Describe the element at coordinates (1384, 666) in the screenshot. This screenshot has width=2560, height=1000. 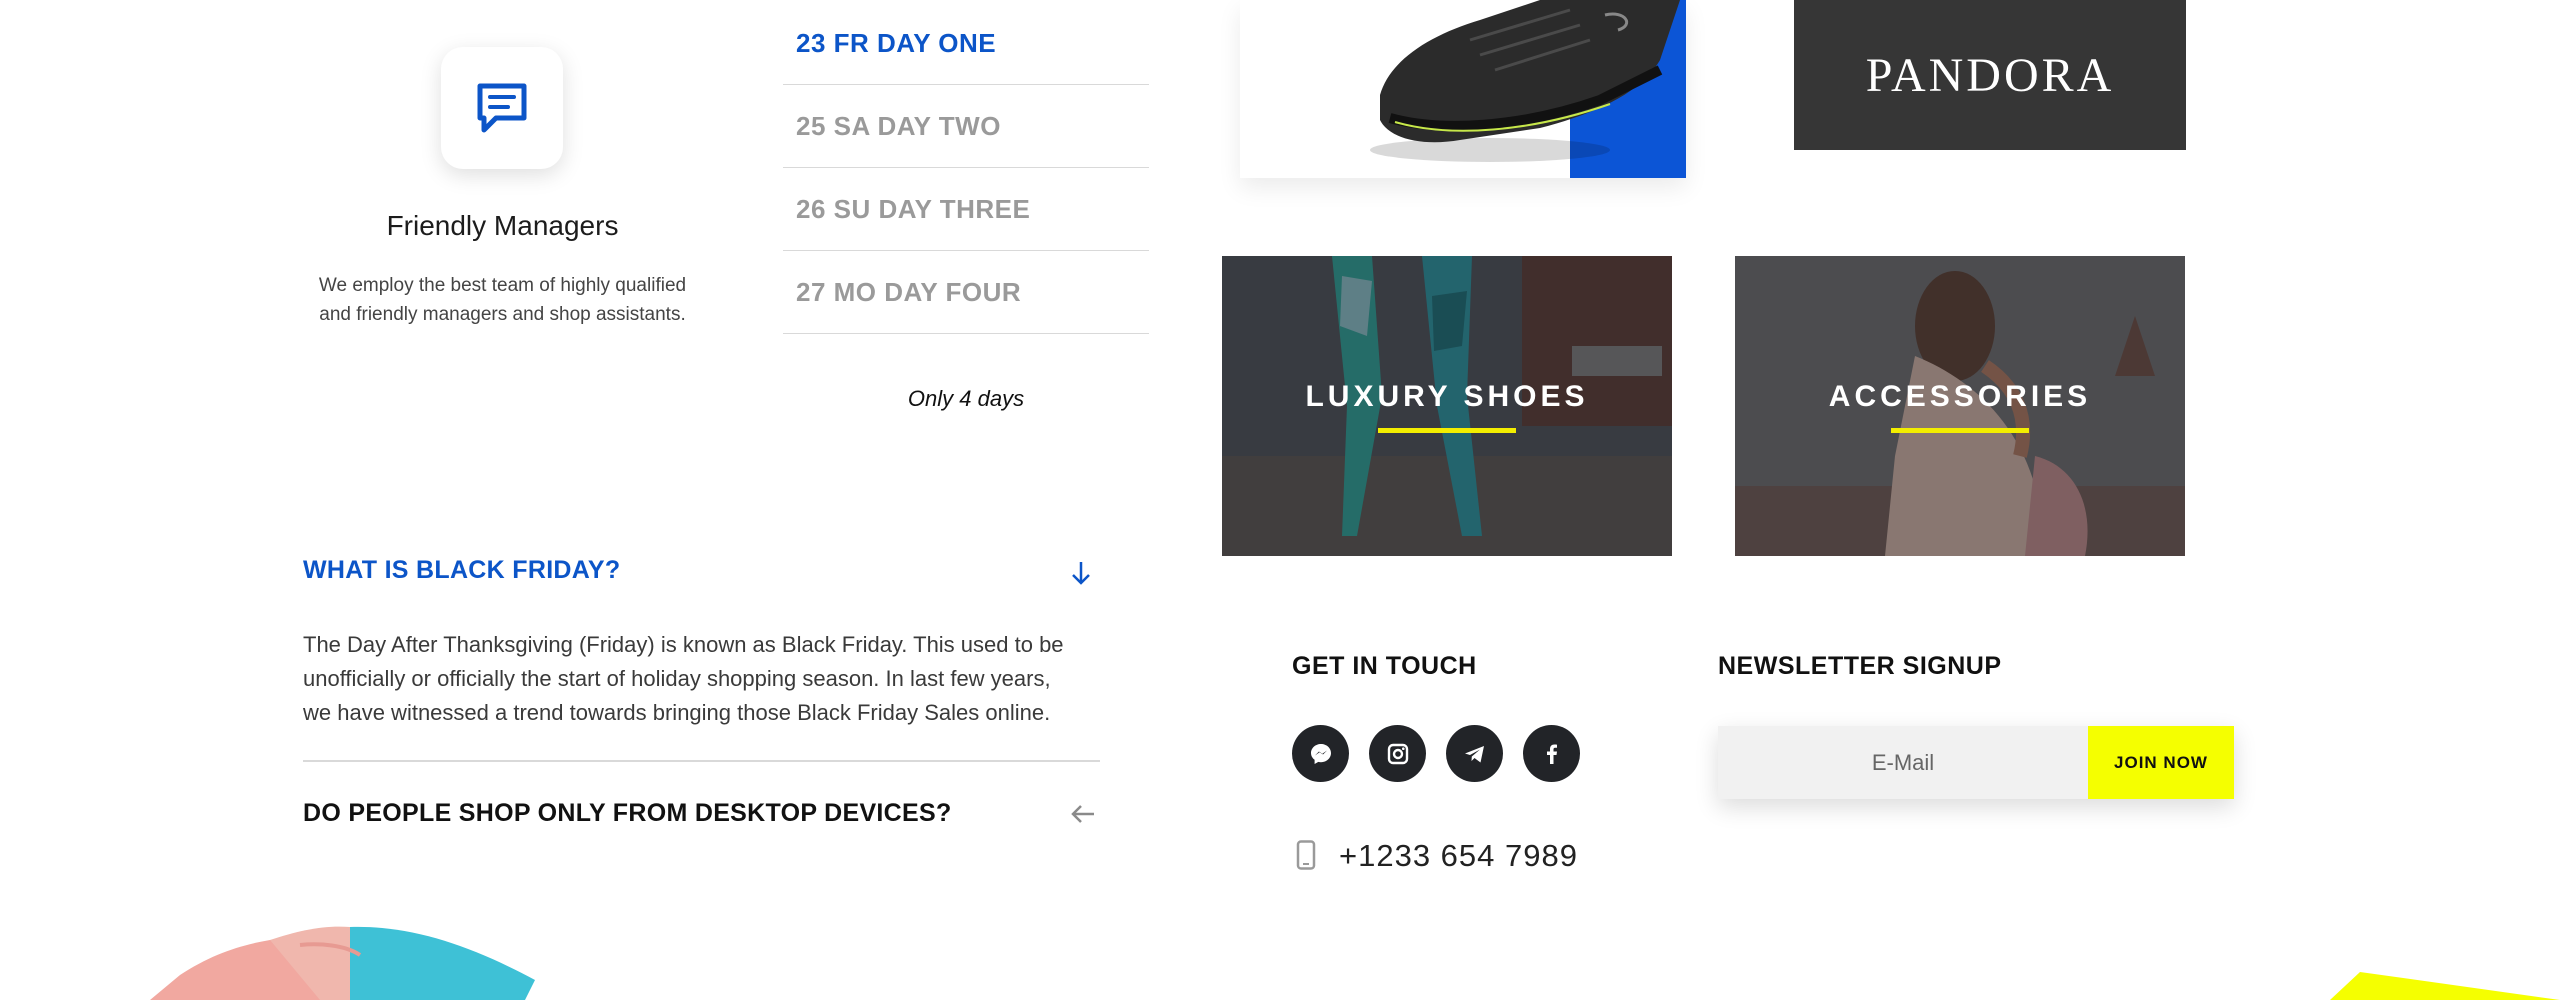
I see `get-in-touch-title: GET IN TOUCH` at that location.